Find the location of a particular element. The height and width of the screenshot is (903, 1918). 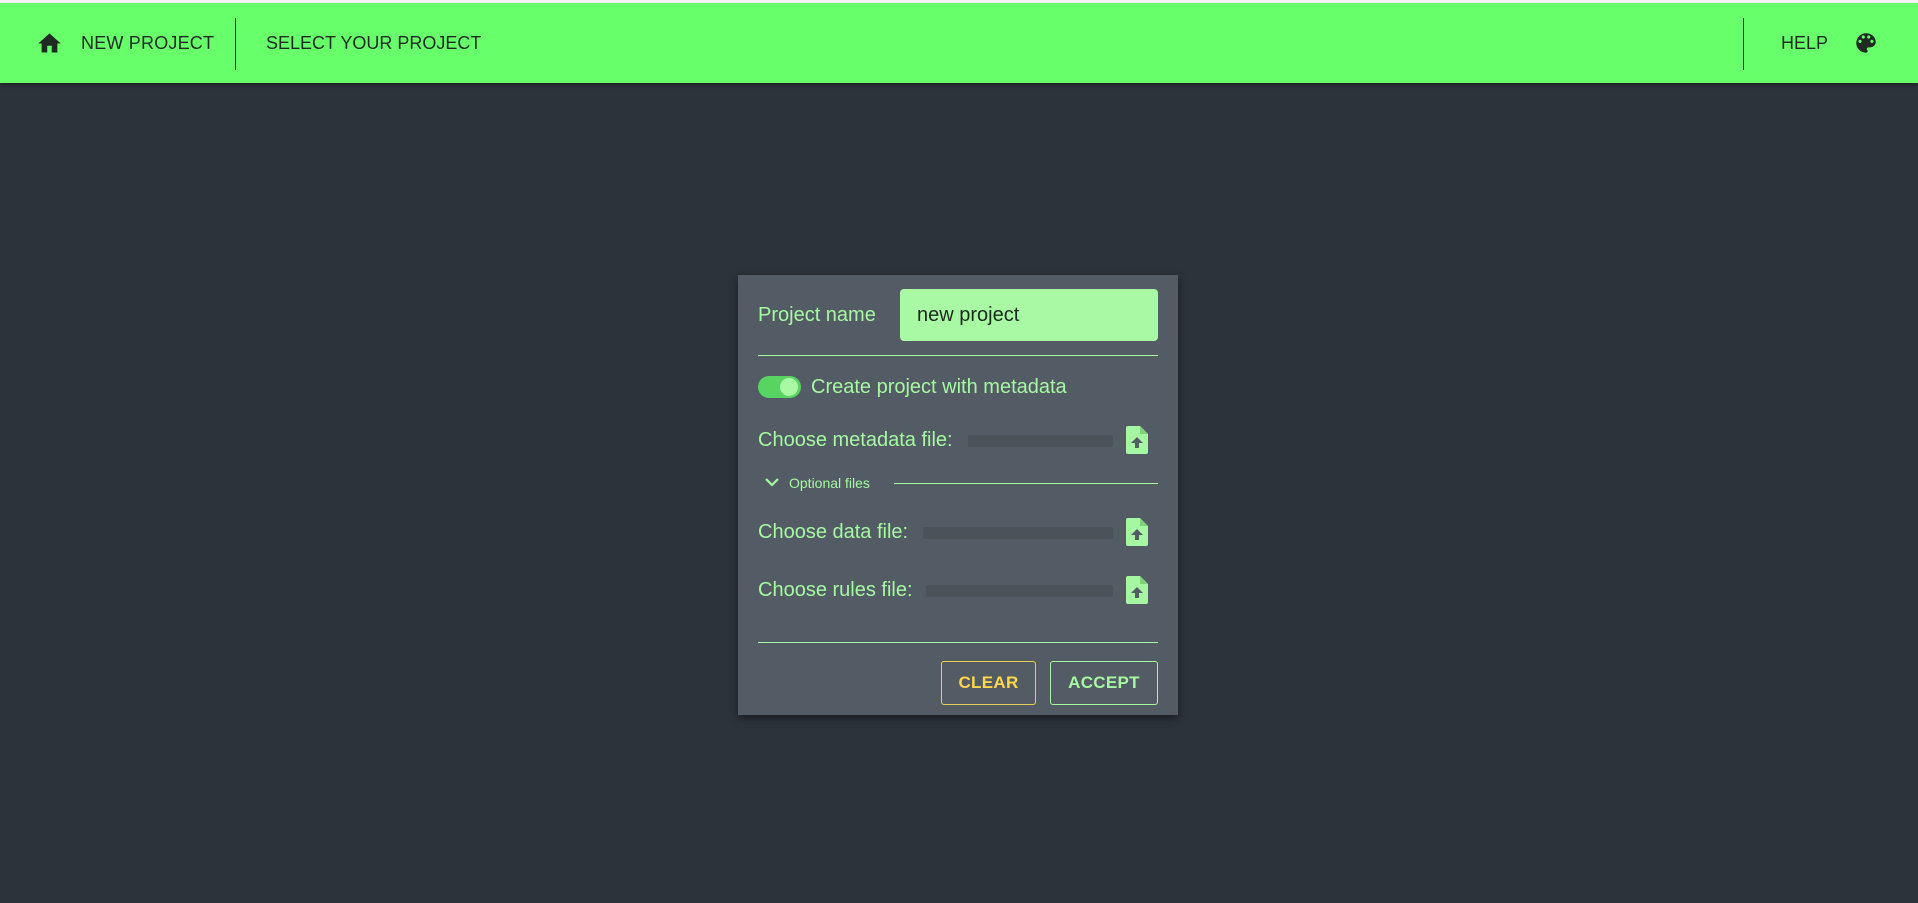

palette-icon is located at coordinates (1866, 43).